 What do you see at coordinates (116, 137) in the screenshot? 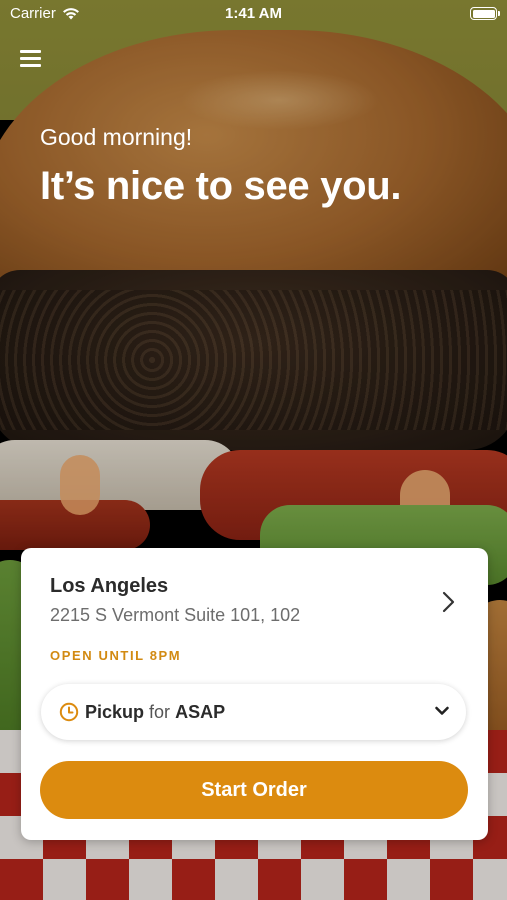
I see `greeting-text: Good morning!` at bounding box center [116, 137].